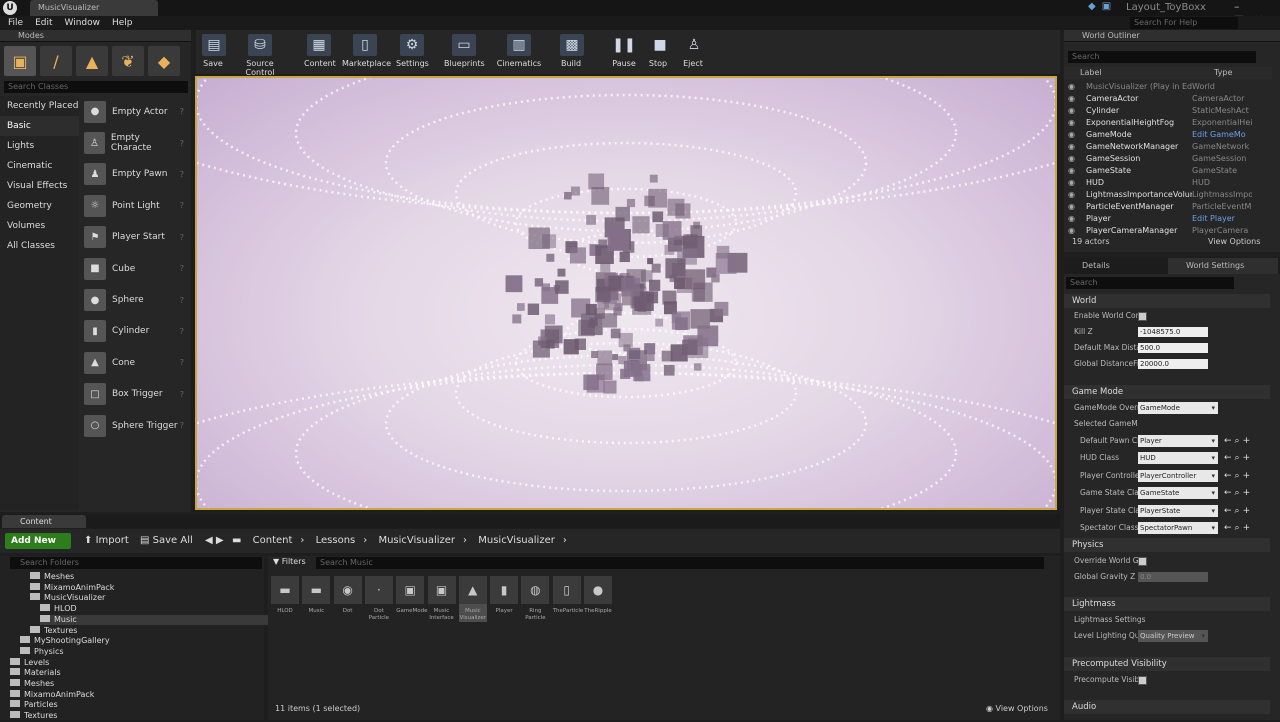 The height and width of the screenshot is (722, 1280). Describe the element at coordinates (135, 268) in the screenshot. I see `class-cube: ■ Cube?` at that location.